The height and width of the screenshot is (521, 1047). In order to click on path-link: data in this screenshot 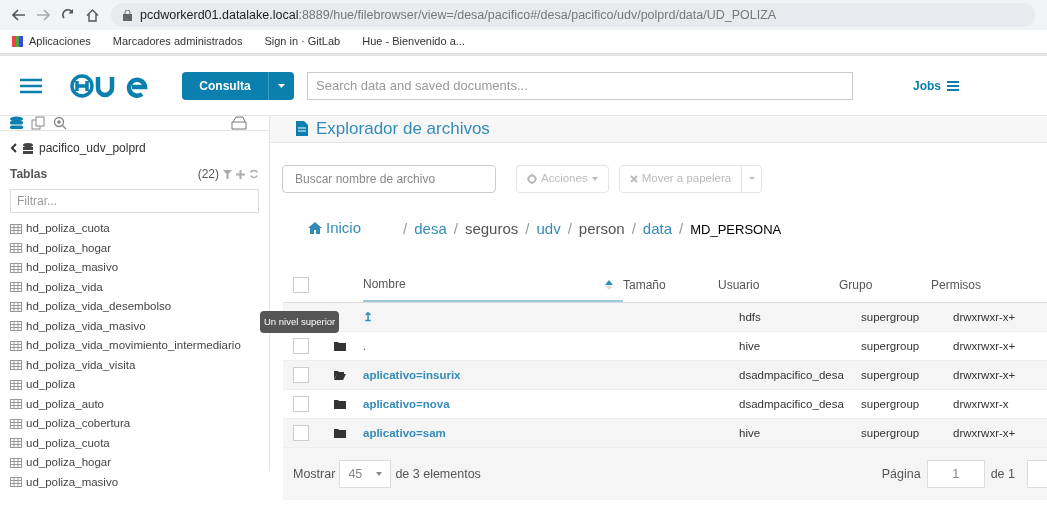, I will do `click(657, 229)`.